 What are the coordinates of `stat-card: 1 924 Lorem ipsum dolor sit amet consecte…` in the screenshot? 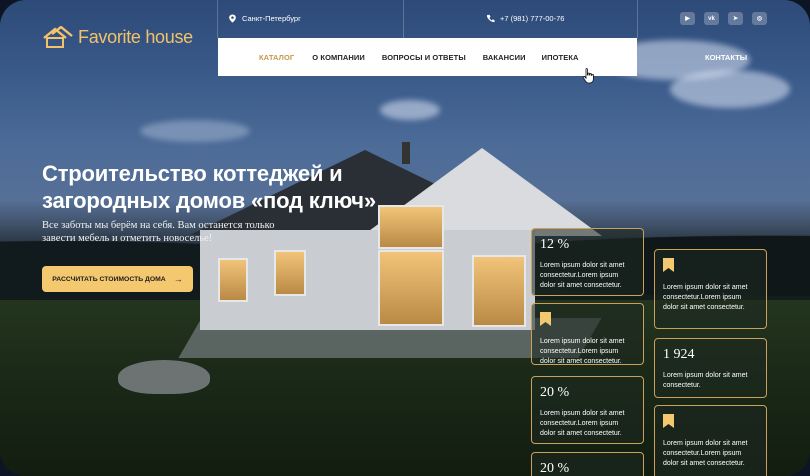 It's located at (710, 368).